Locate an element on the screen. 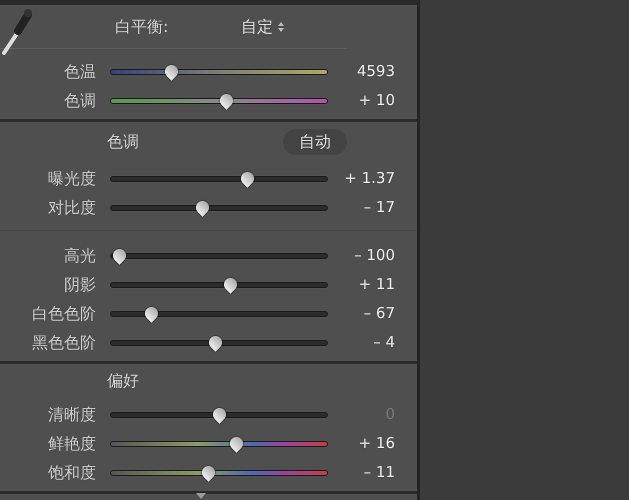 This screenshot has height=500, width=629. slider-label: 高光 is located at coordinates (79, 255).